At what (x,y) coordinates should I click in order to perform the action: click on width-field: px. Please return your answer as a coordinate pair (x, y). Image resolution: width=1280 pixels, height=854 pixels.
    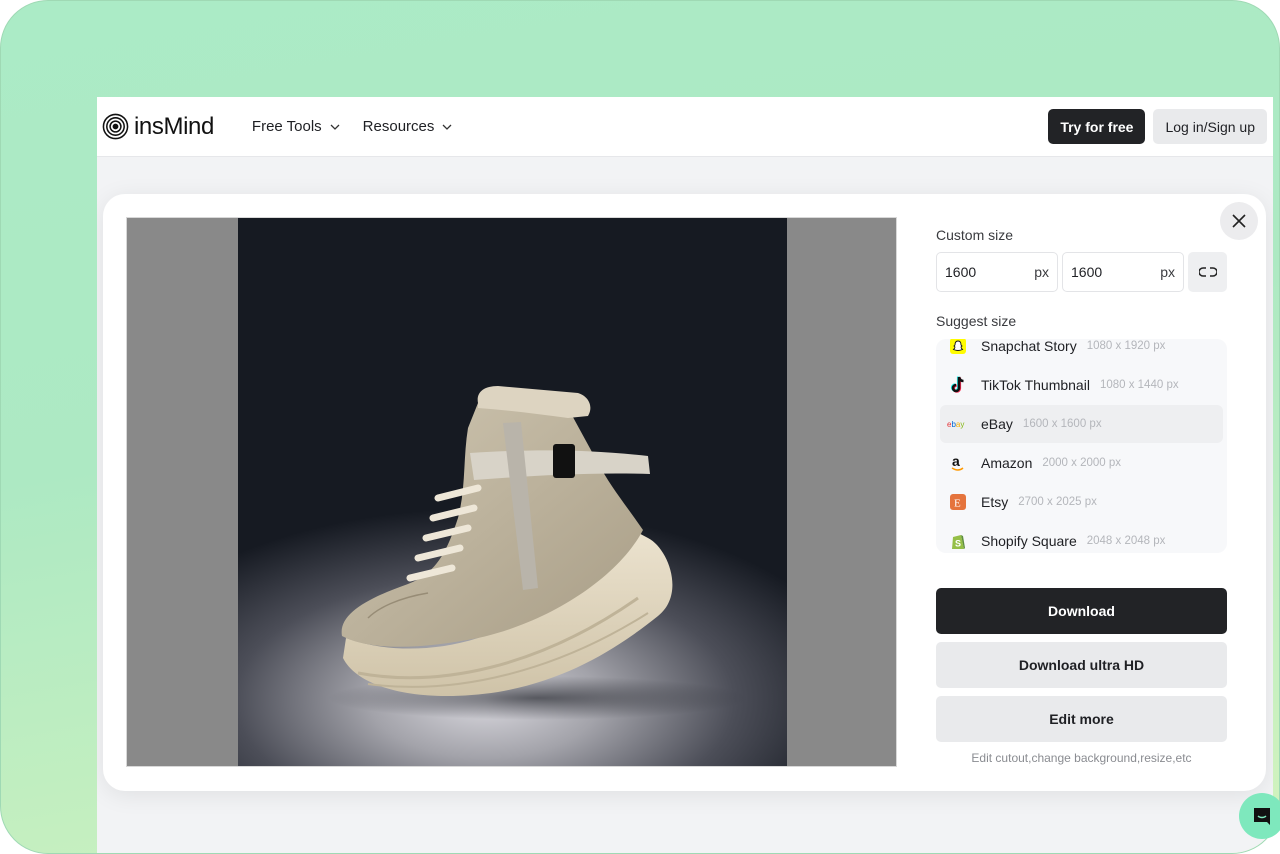
    Looking at the image, I should click on (997, 272).